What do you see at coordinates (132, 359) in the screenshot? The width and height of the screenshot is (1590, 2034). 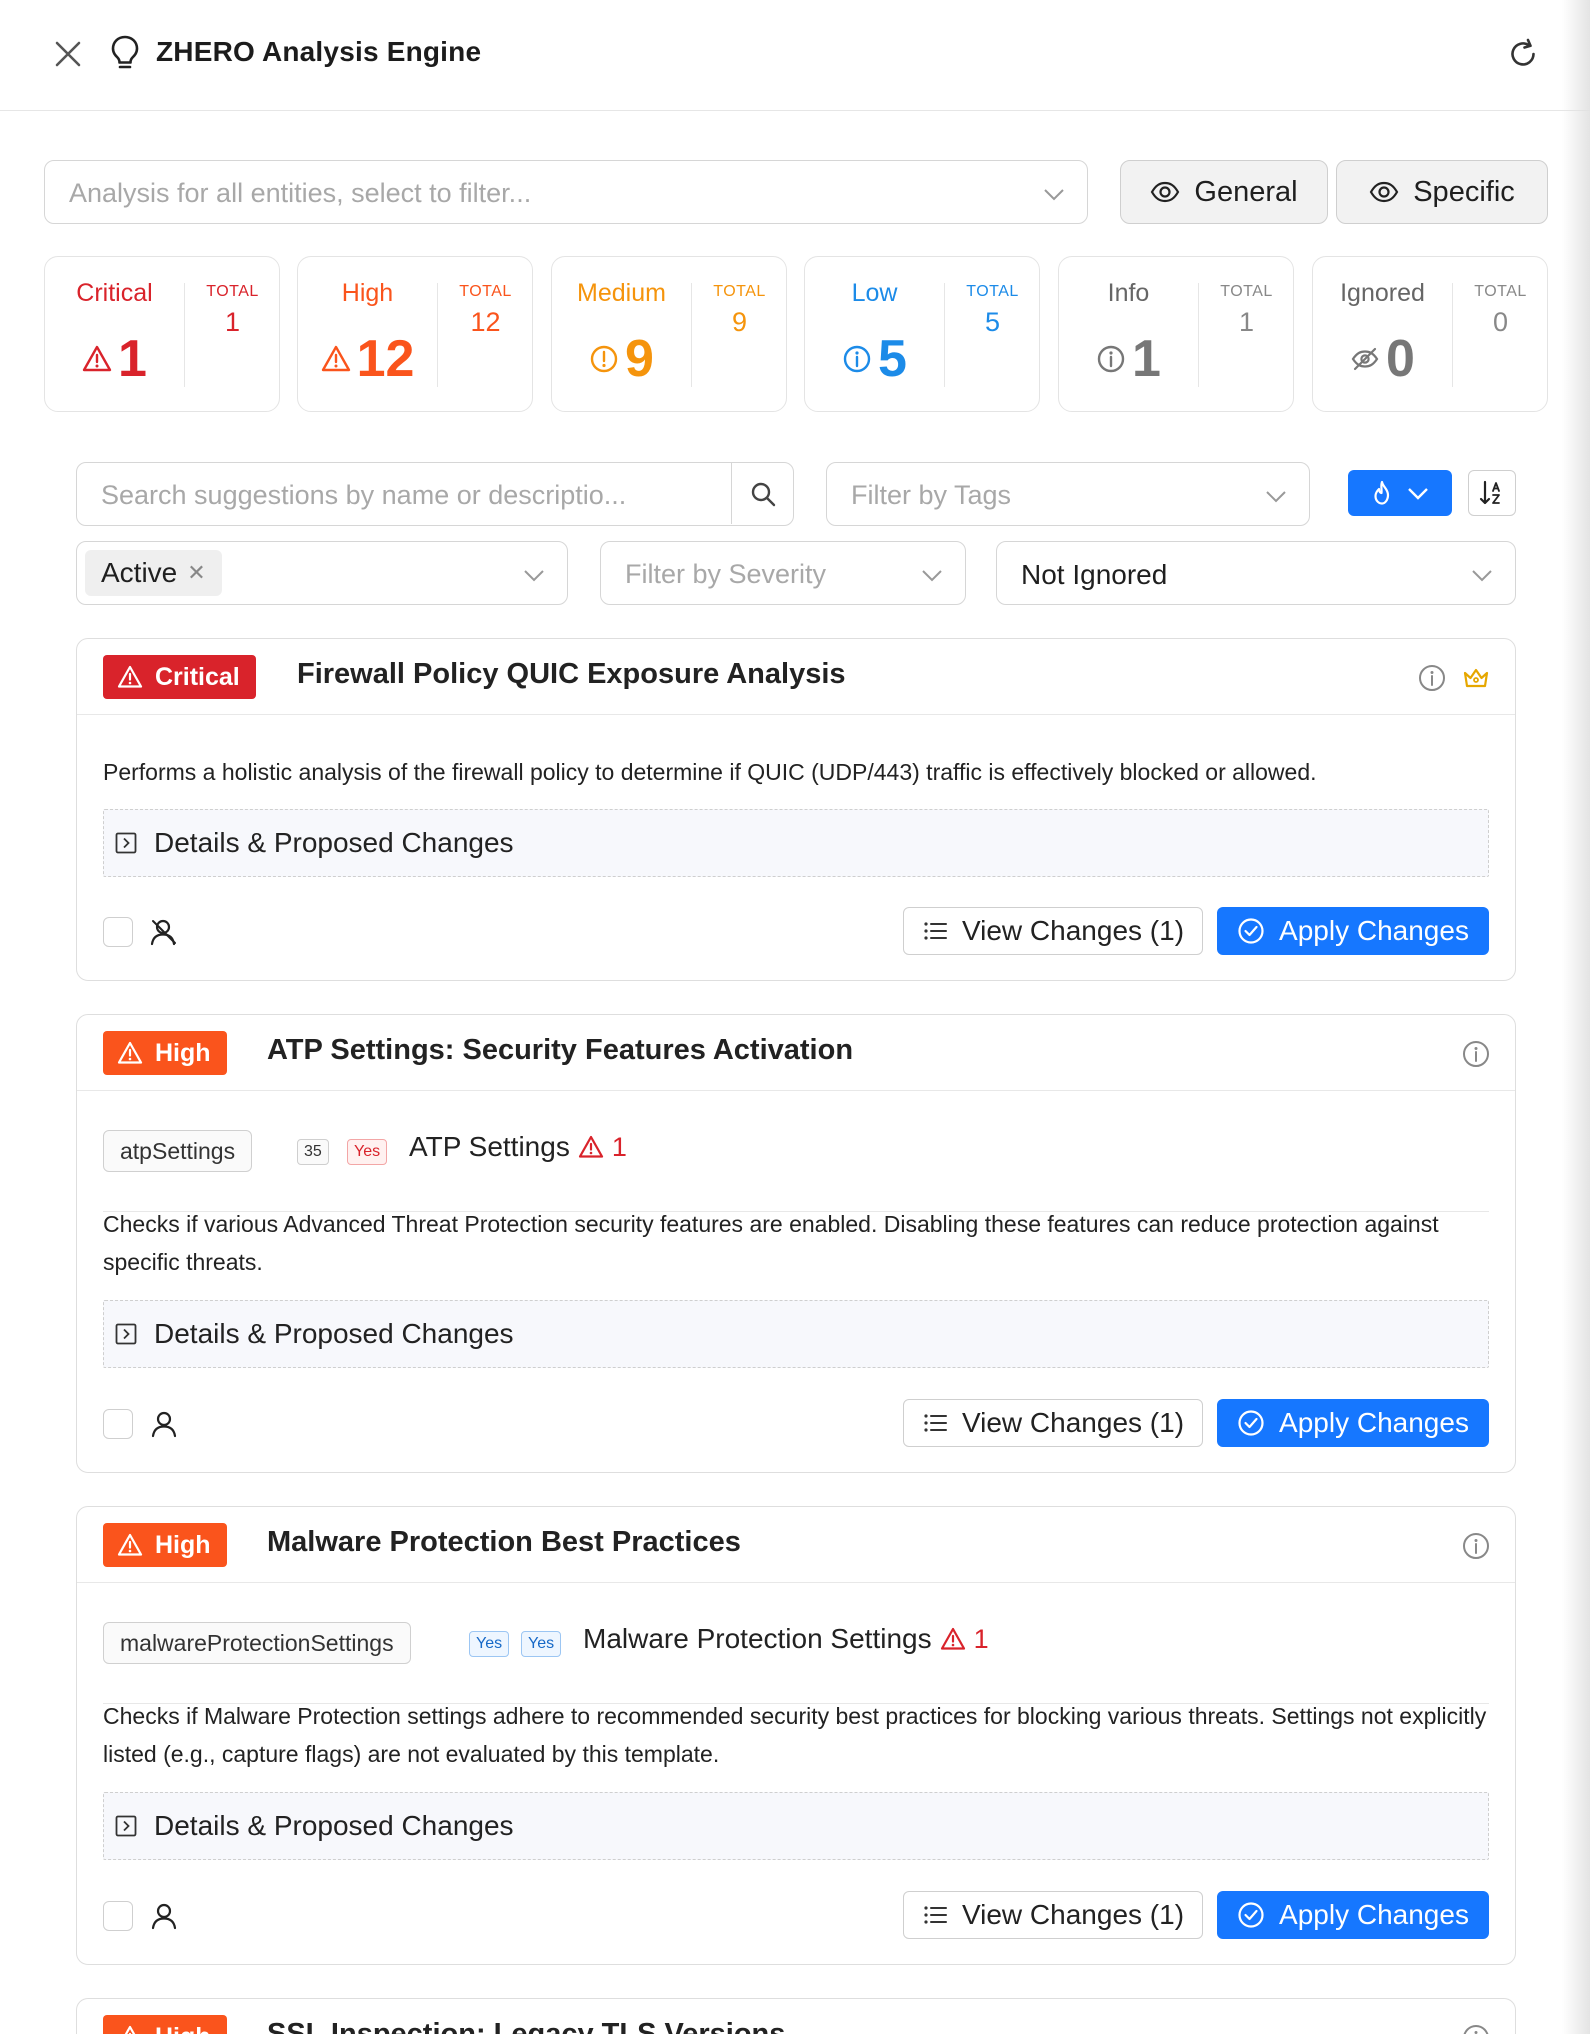 I see `stat-value: 1` at bounding box center [132, 359].